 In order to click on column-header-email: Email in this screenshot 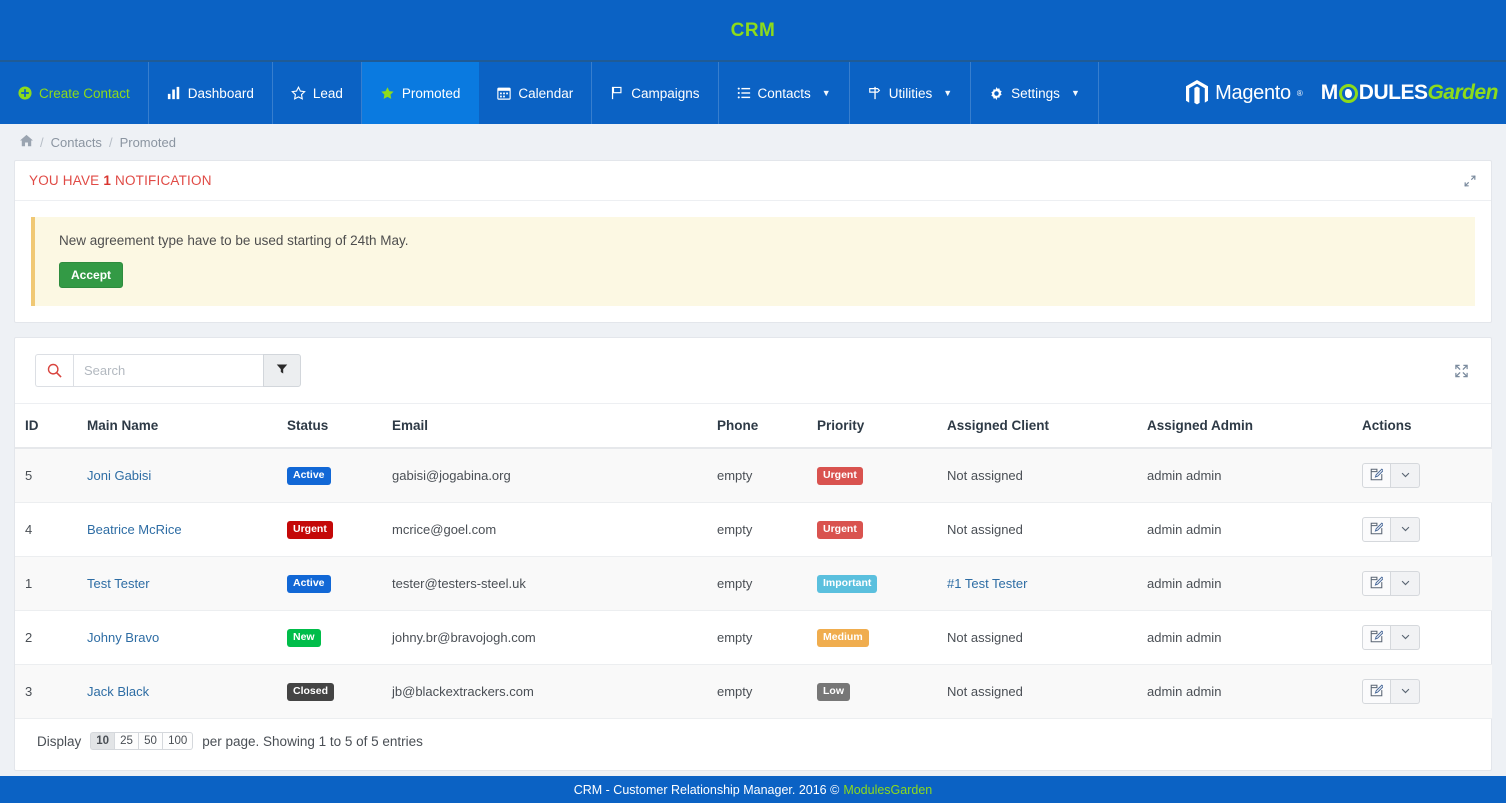, I will do `click(544, 426)`.